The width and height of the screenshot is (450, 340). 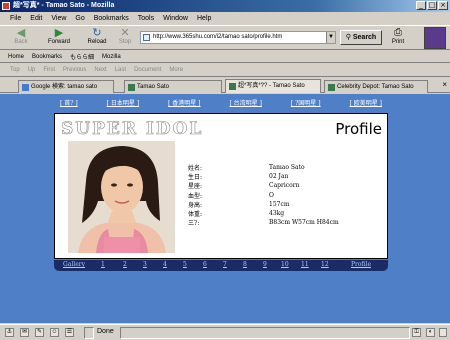 I want to click on super-idol-logo: SUPER IDOL, so click(x=132, y=129).